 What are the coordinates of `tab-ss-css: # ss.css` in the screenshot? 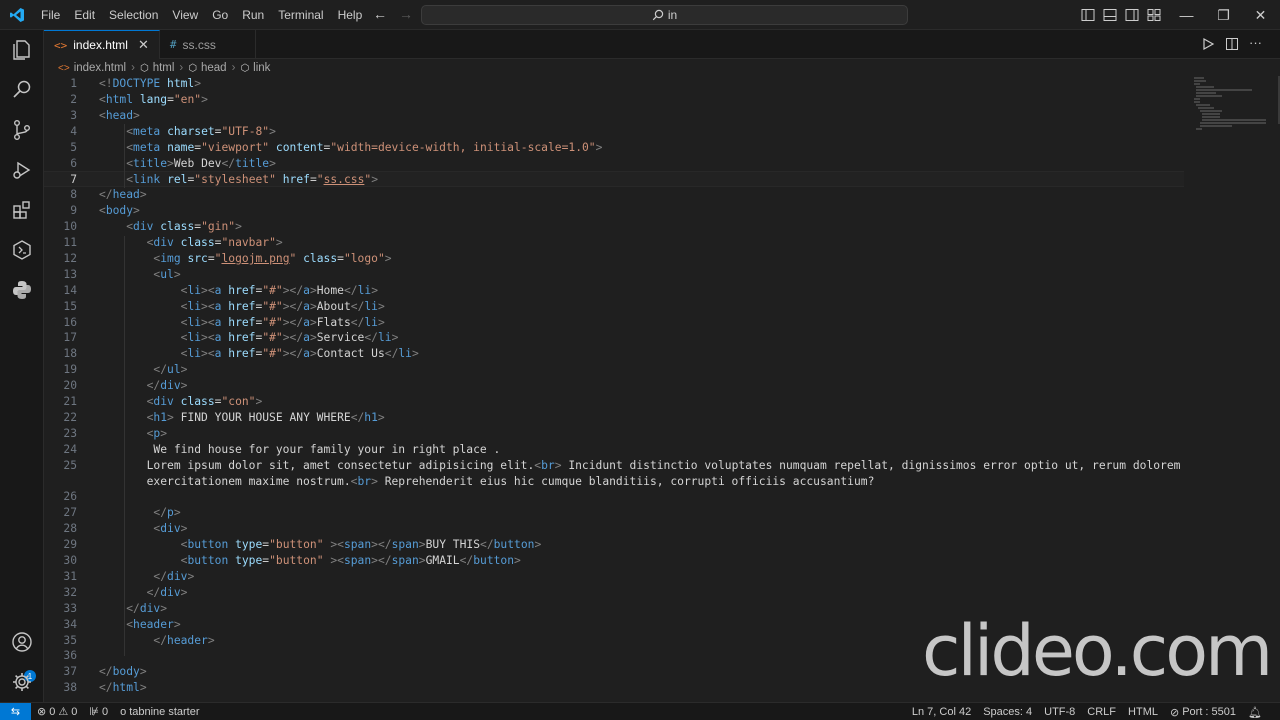 It's located at (208, 44).